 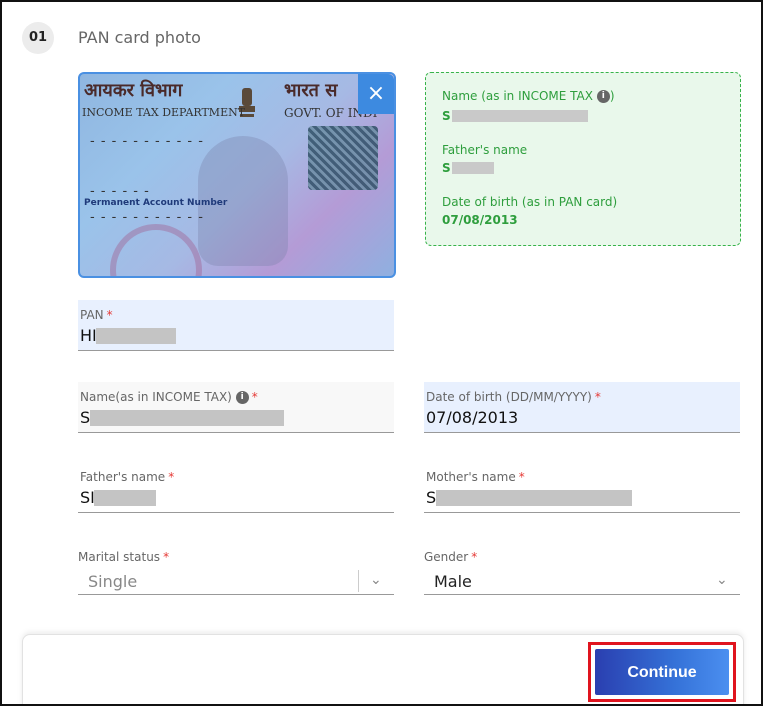 What do you see at coordinates (87, 497) in the screenshot?
I see `father-name-value: SI` at bounding box center [87, 497].